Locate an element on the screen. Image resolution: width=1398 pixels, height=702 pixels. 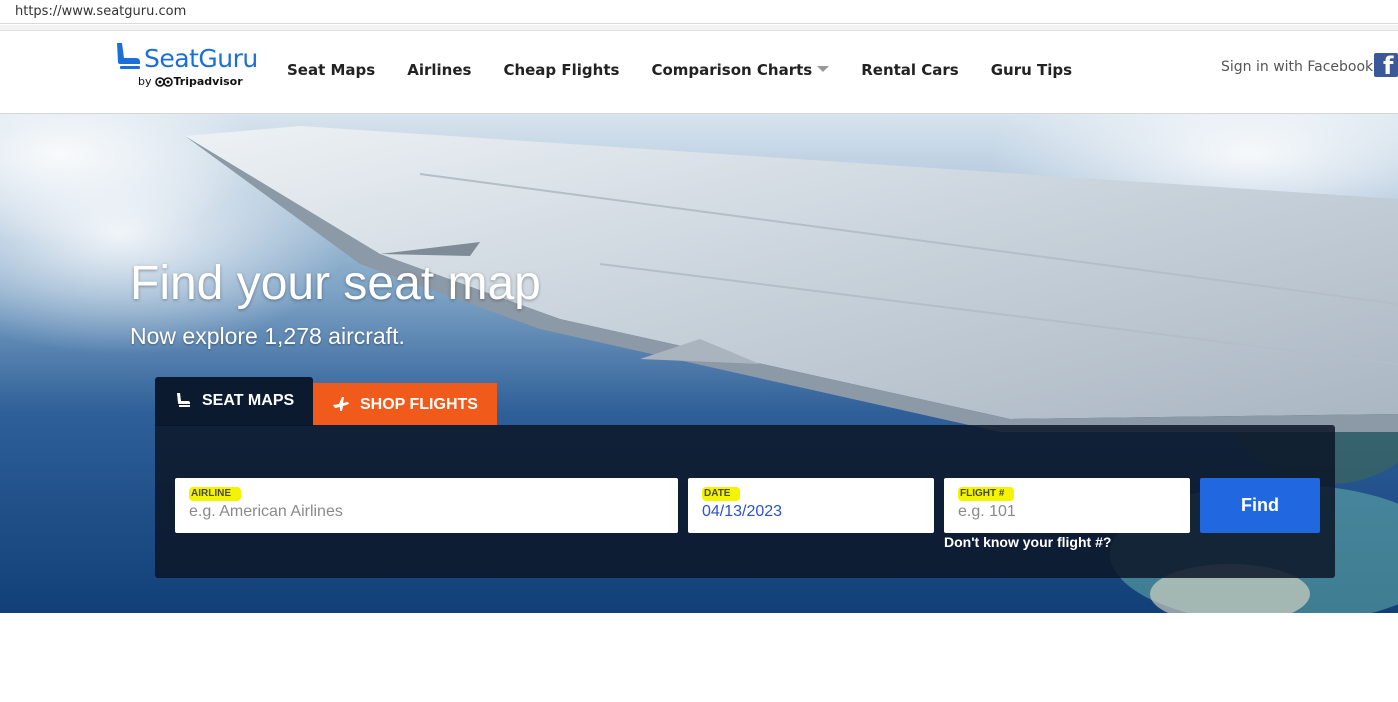
airline-field: AIRLINE is located at coordinates (426, 505).